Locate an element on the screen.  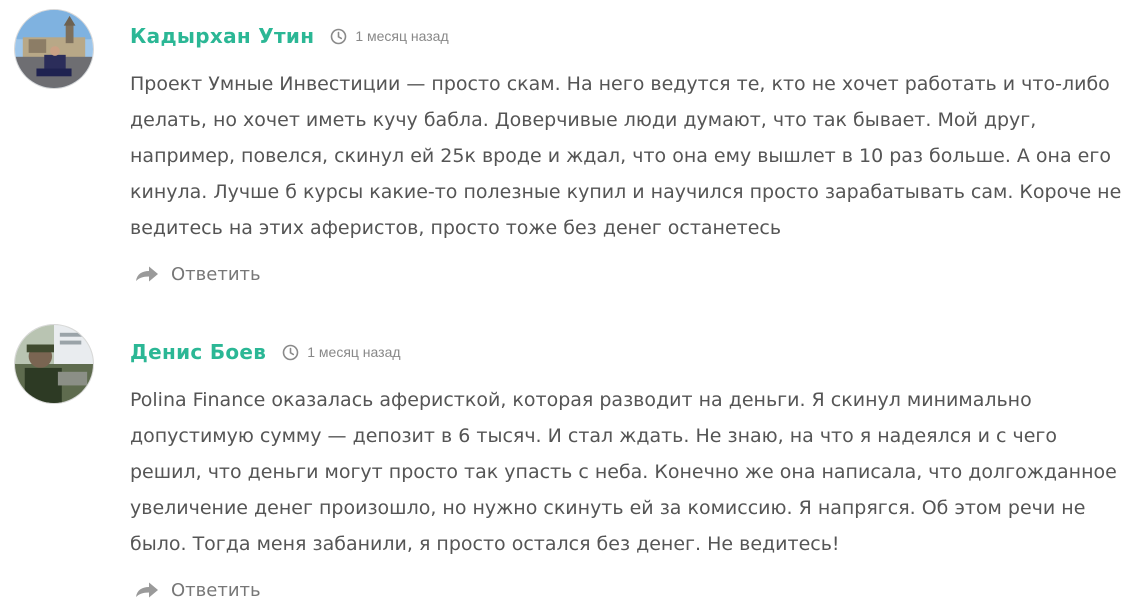
comment-meta: Денис Боев 1 месяц назад is located at coordinates (265, 352).